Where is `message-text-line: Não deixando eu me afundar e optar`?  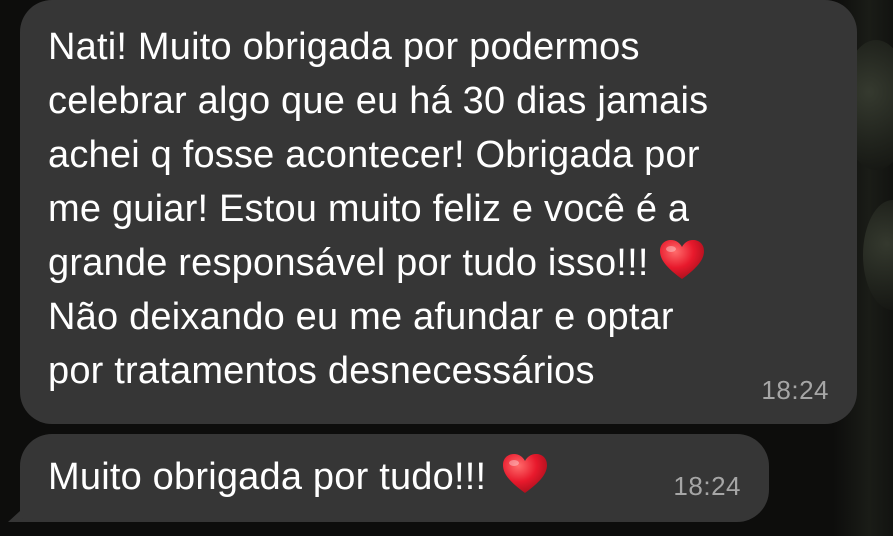 message-text-line: Não deixando eu me afundar e optar is located at coordinates (361, 317).